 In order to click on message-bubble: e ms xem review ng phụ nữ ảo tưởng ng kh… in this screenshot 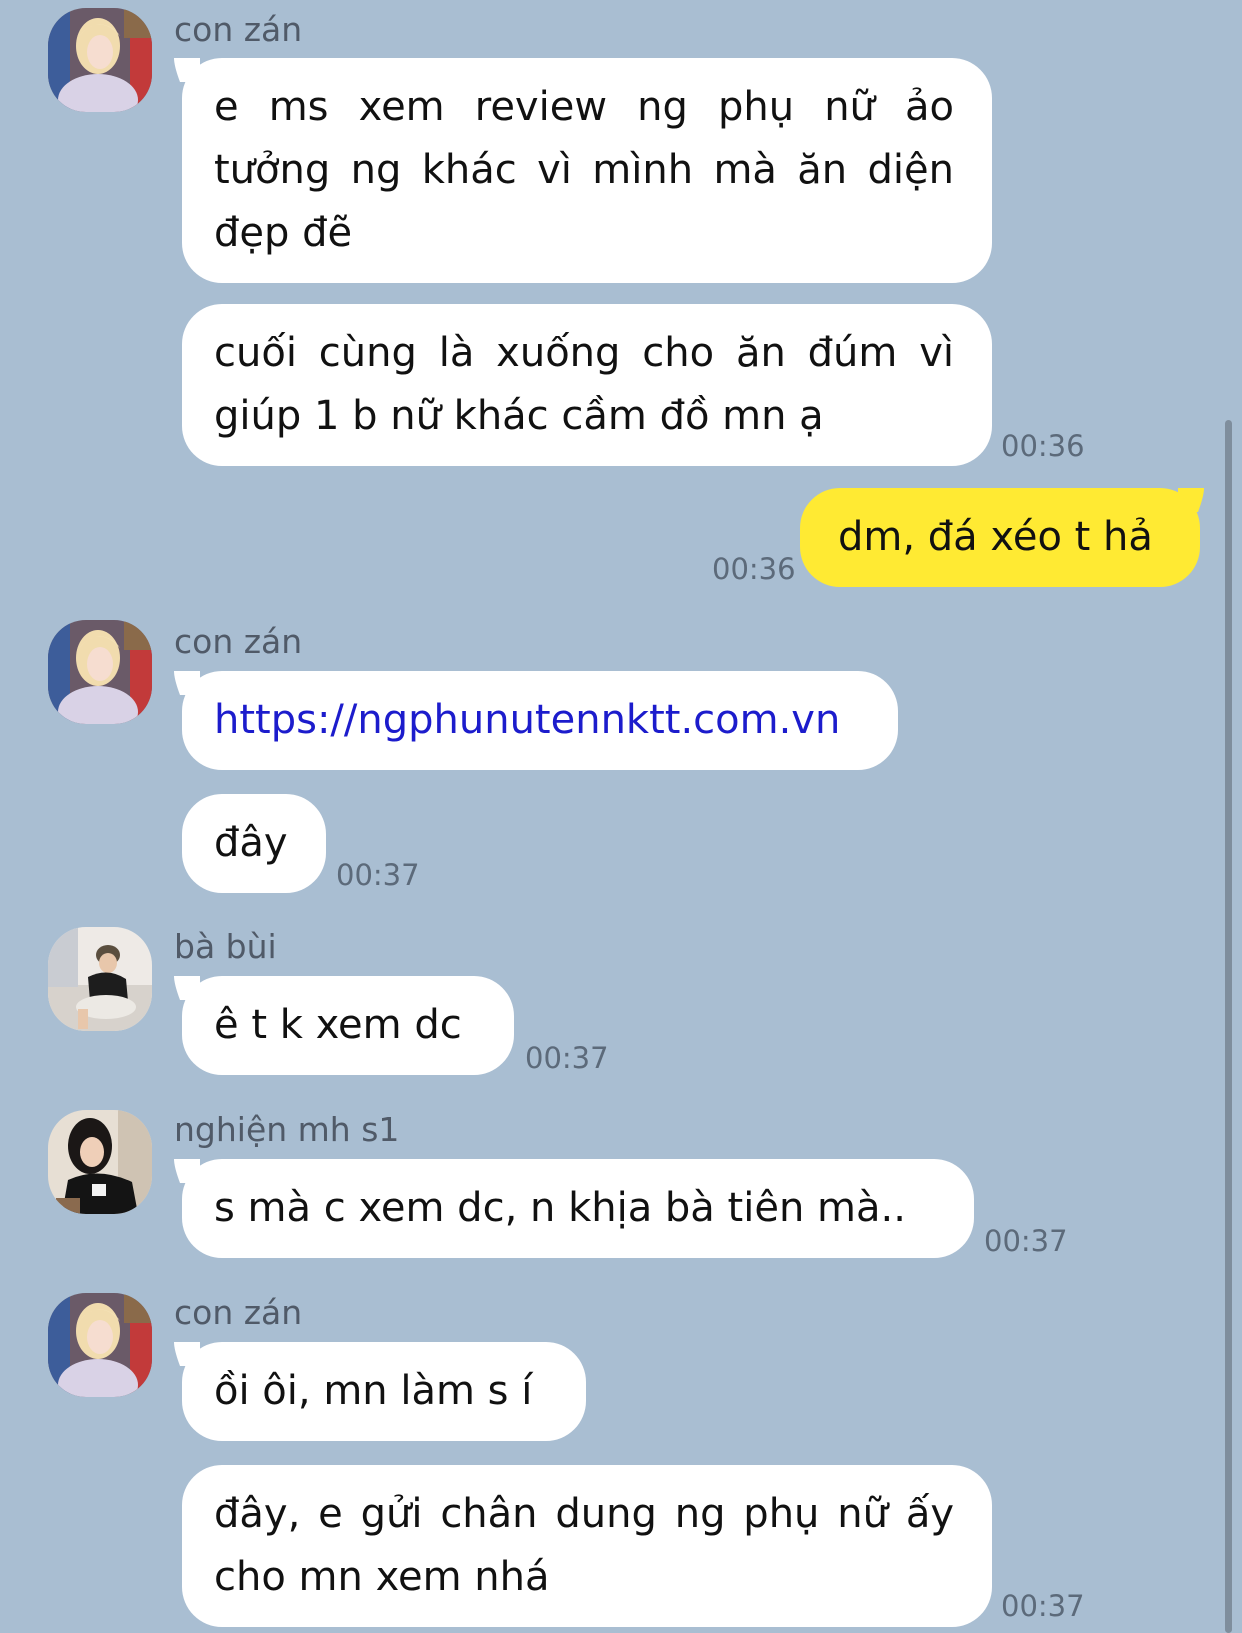, I will do `click(587, 170)`.